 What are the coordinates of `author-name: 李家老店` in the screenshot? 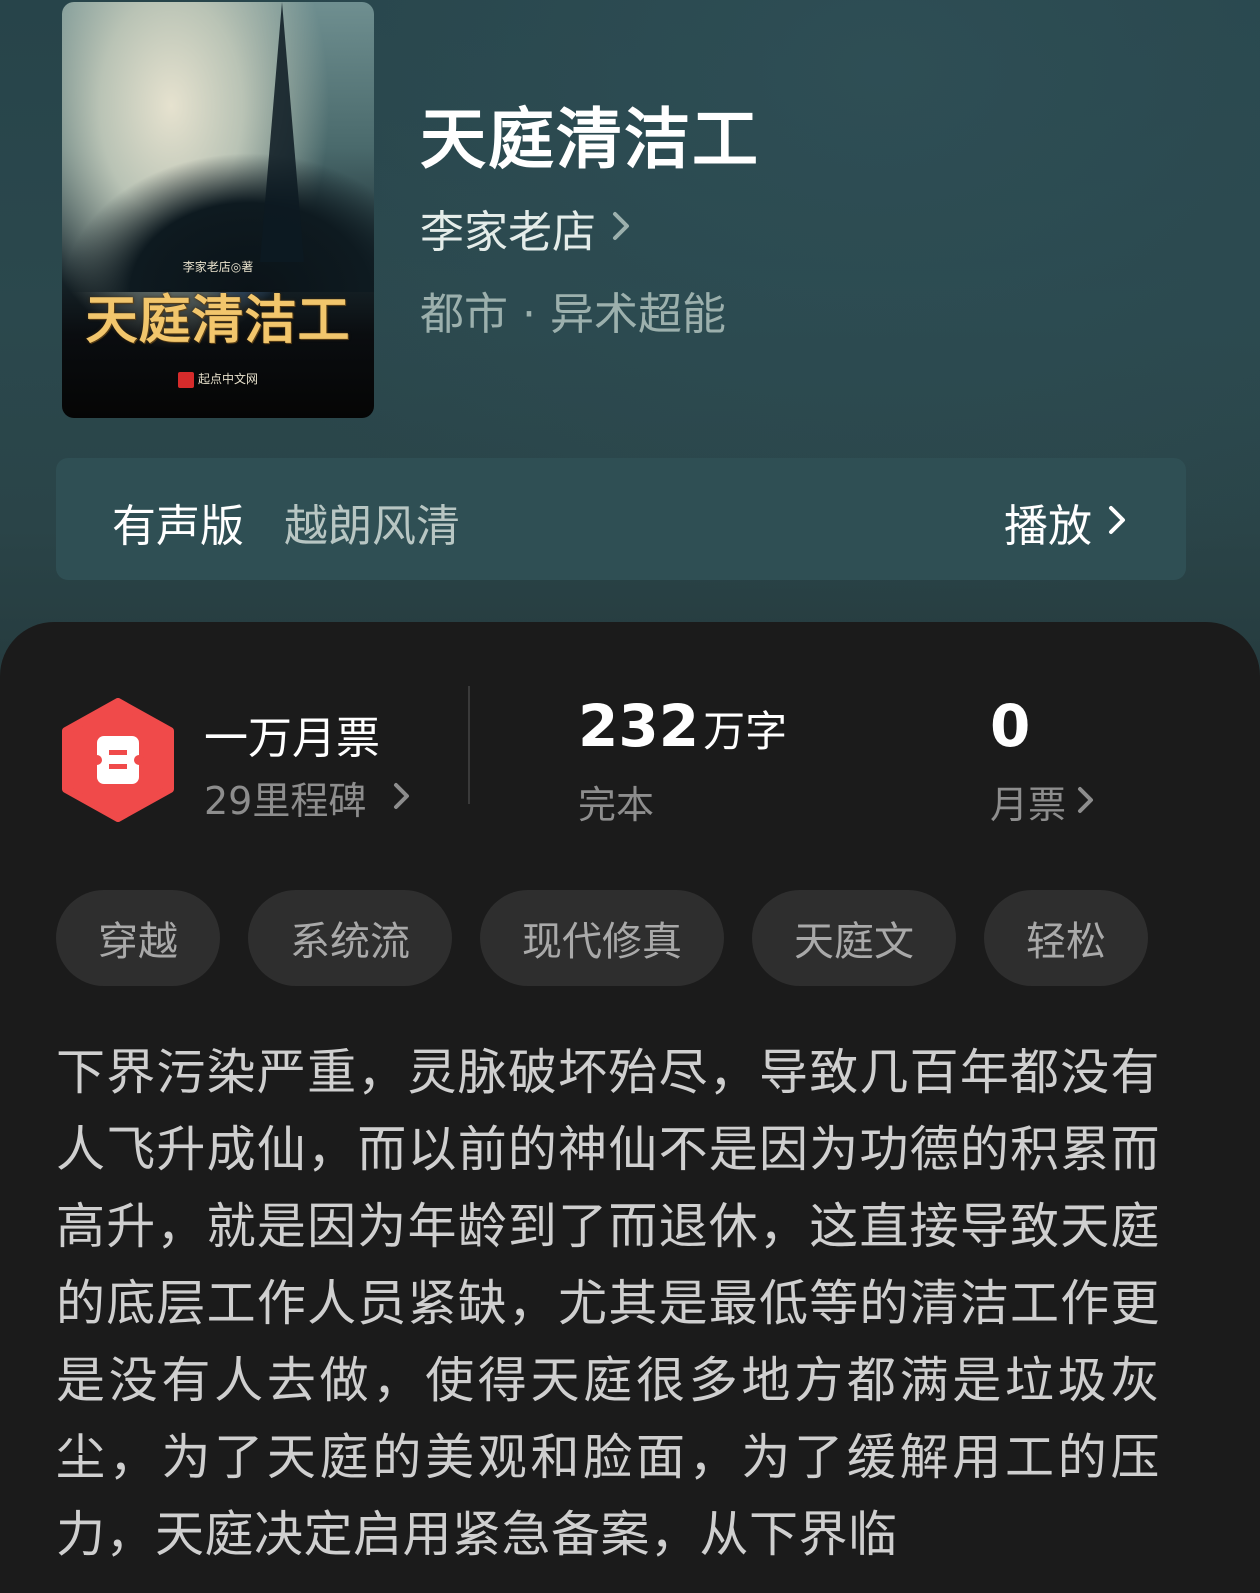 It's located at (508, 232).